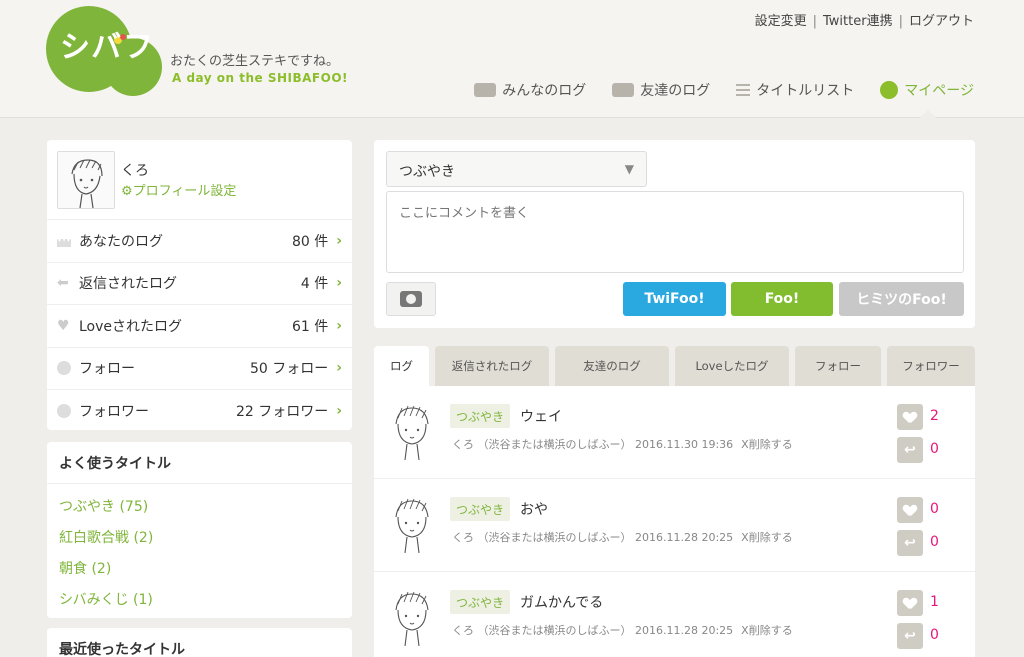 Image resolution: width=1024 pixels, height=657 pixels. I want to click on title-link: 朝食 (2), so click(199, 569).